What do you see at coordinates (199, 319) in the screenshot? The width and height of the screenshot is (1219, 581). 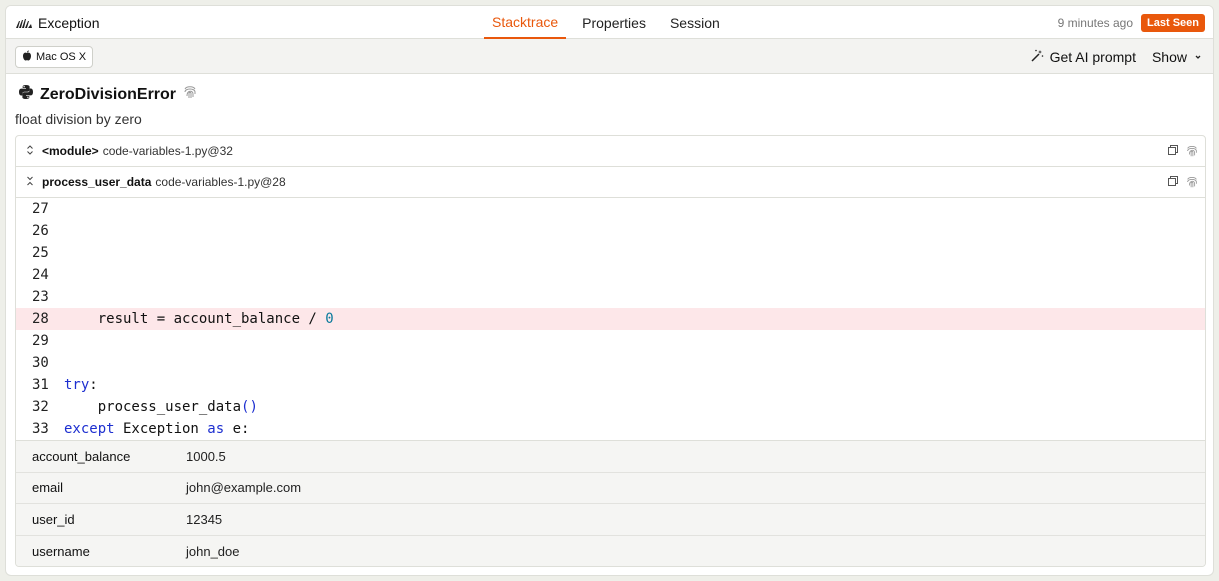 I see `code-text: result = account_balance / 0` at bounding box center [199, 319].